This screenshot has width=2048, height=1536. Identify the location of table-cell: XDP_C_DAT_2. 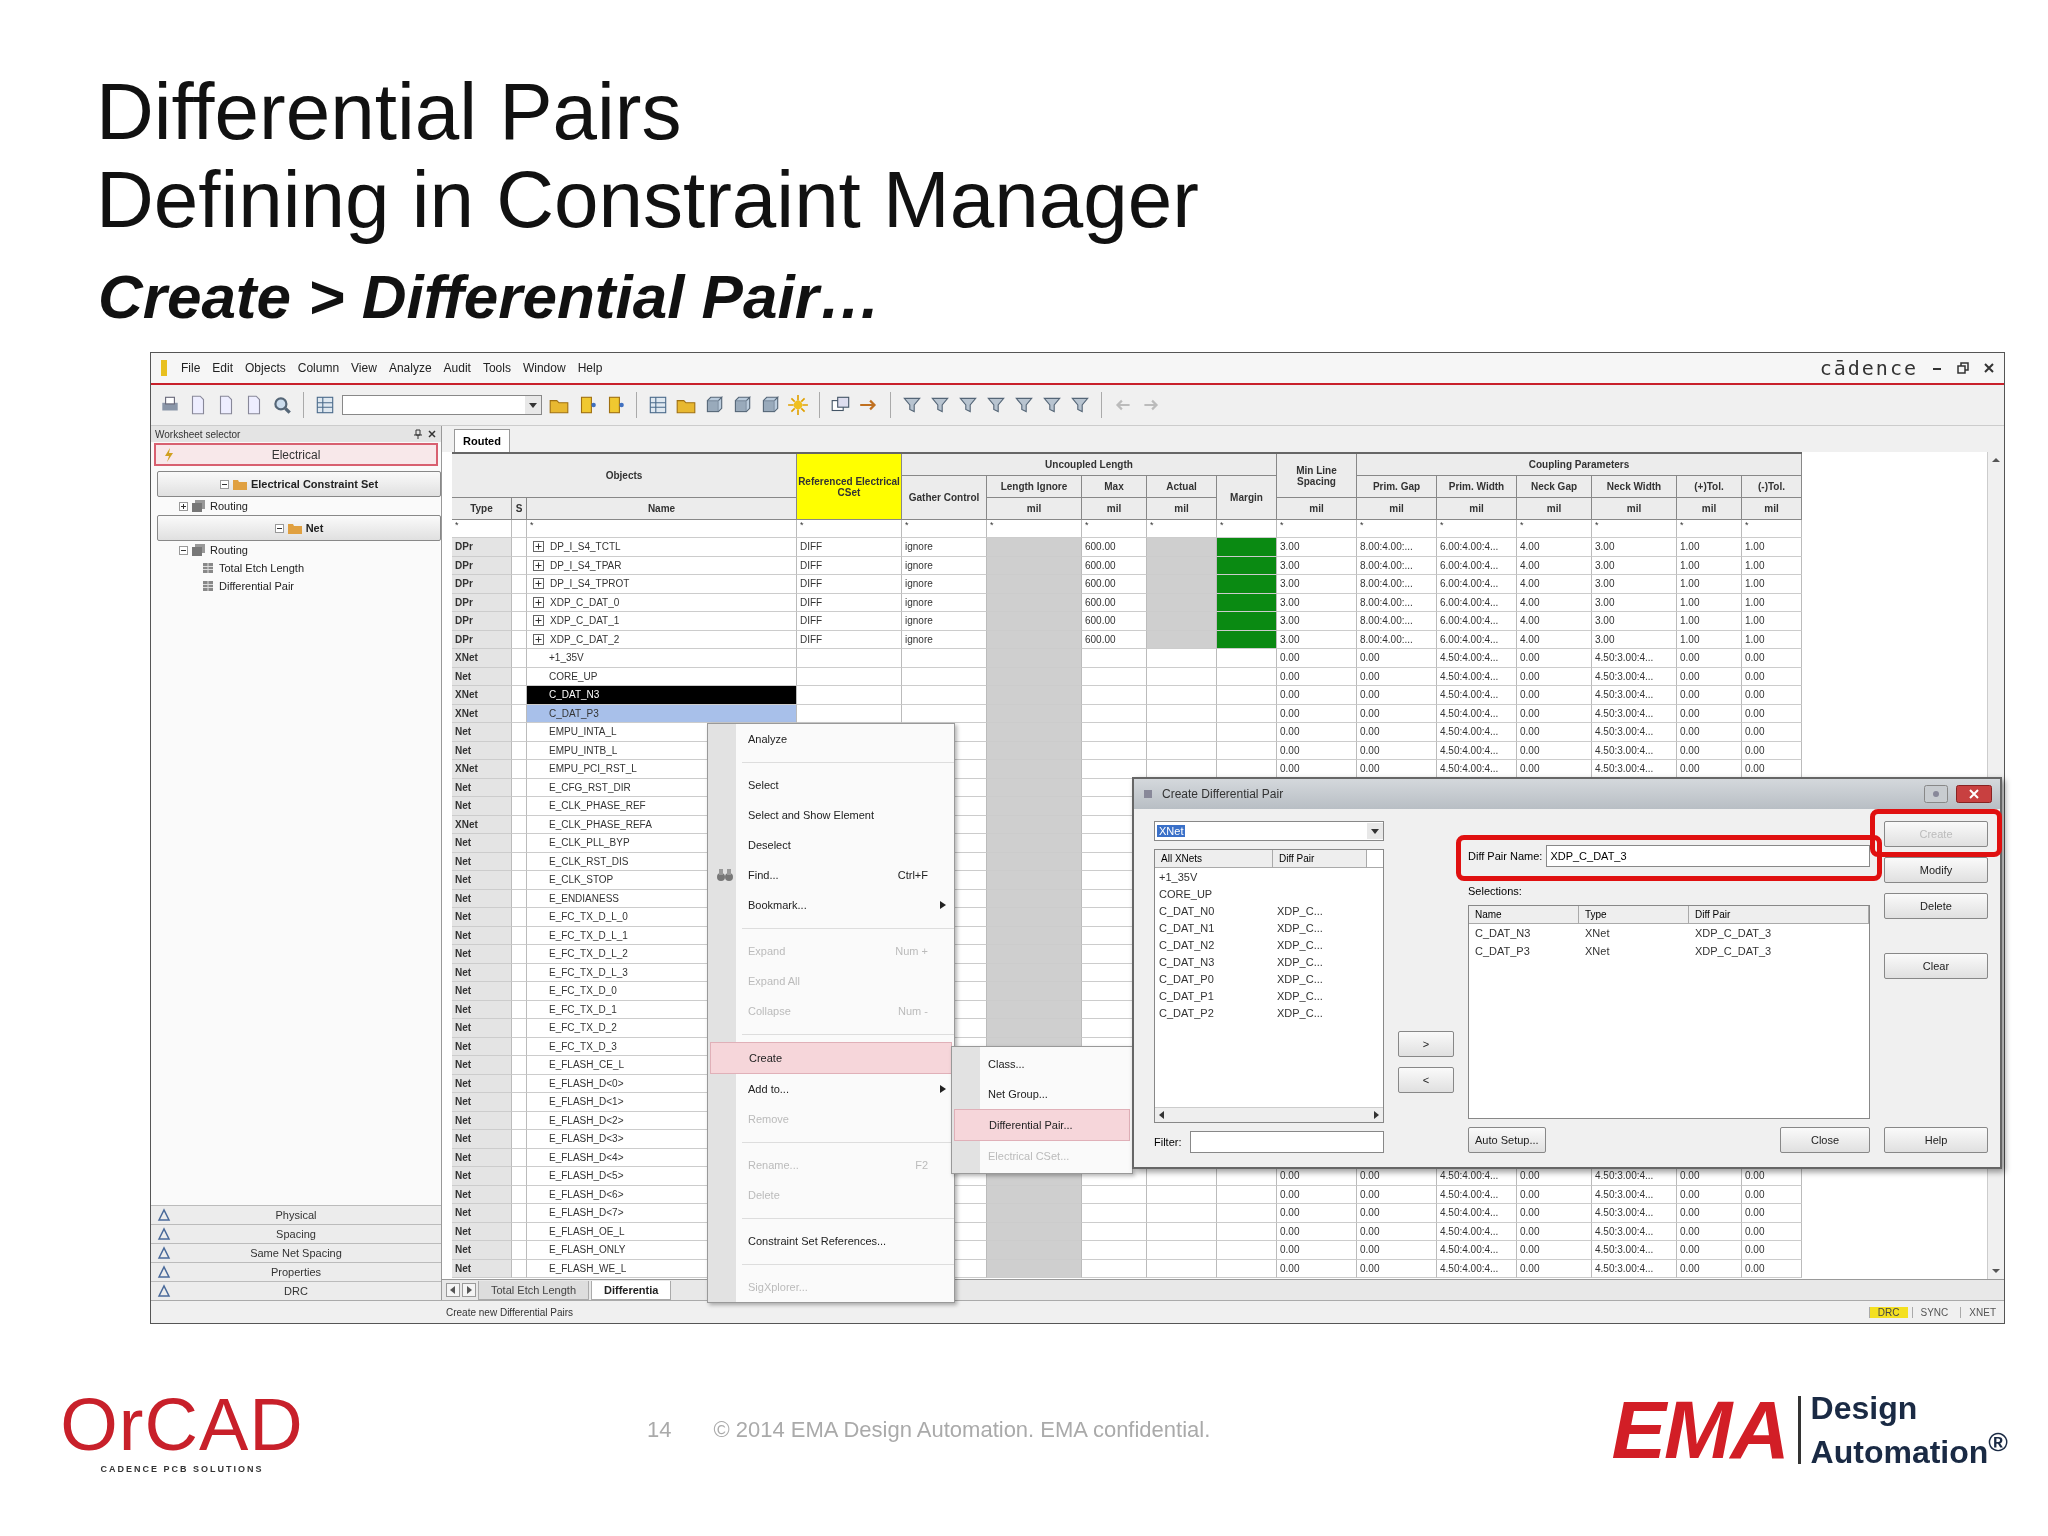
(662, 639).